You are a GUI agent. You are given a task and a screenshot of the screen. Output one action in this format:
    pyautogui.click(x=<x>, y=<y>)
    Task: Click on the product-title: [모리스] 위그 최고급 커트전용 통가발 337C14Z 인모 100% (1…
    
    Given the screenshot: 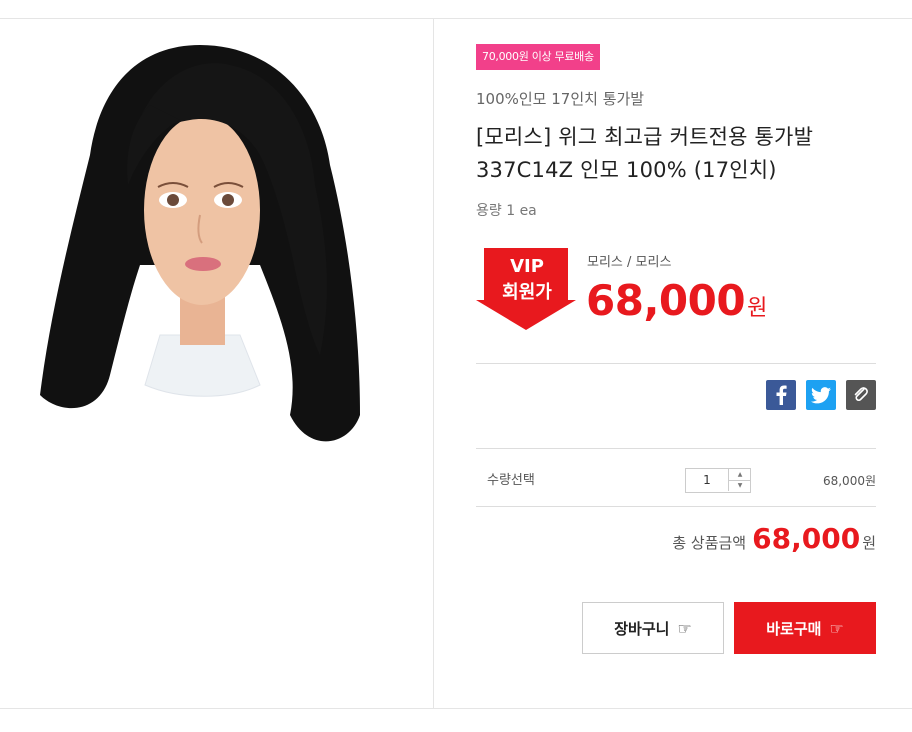 What is the action you would take?
    pyautogui.click(x=645, y=153)
    